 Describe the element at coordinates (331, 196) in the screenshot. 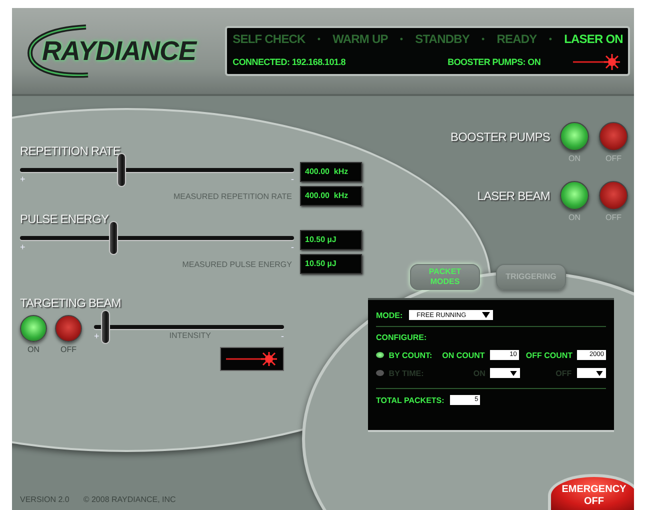

I see `measured-value: 400.00 kHz` at that location.